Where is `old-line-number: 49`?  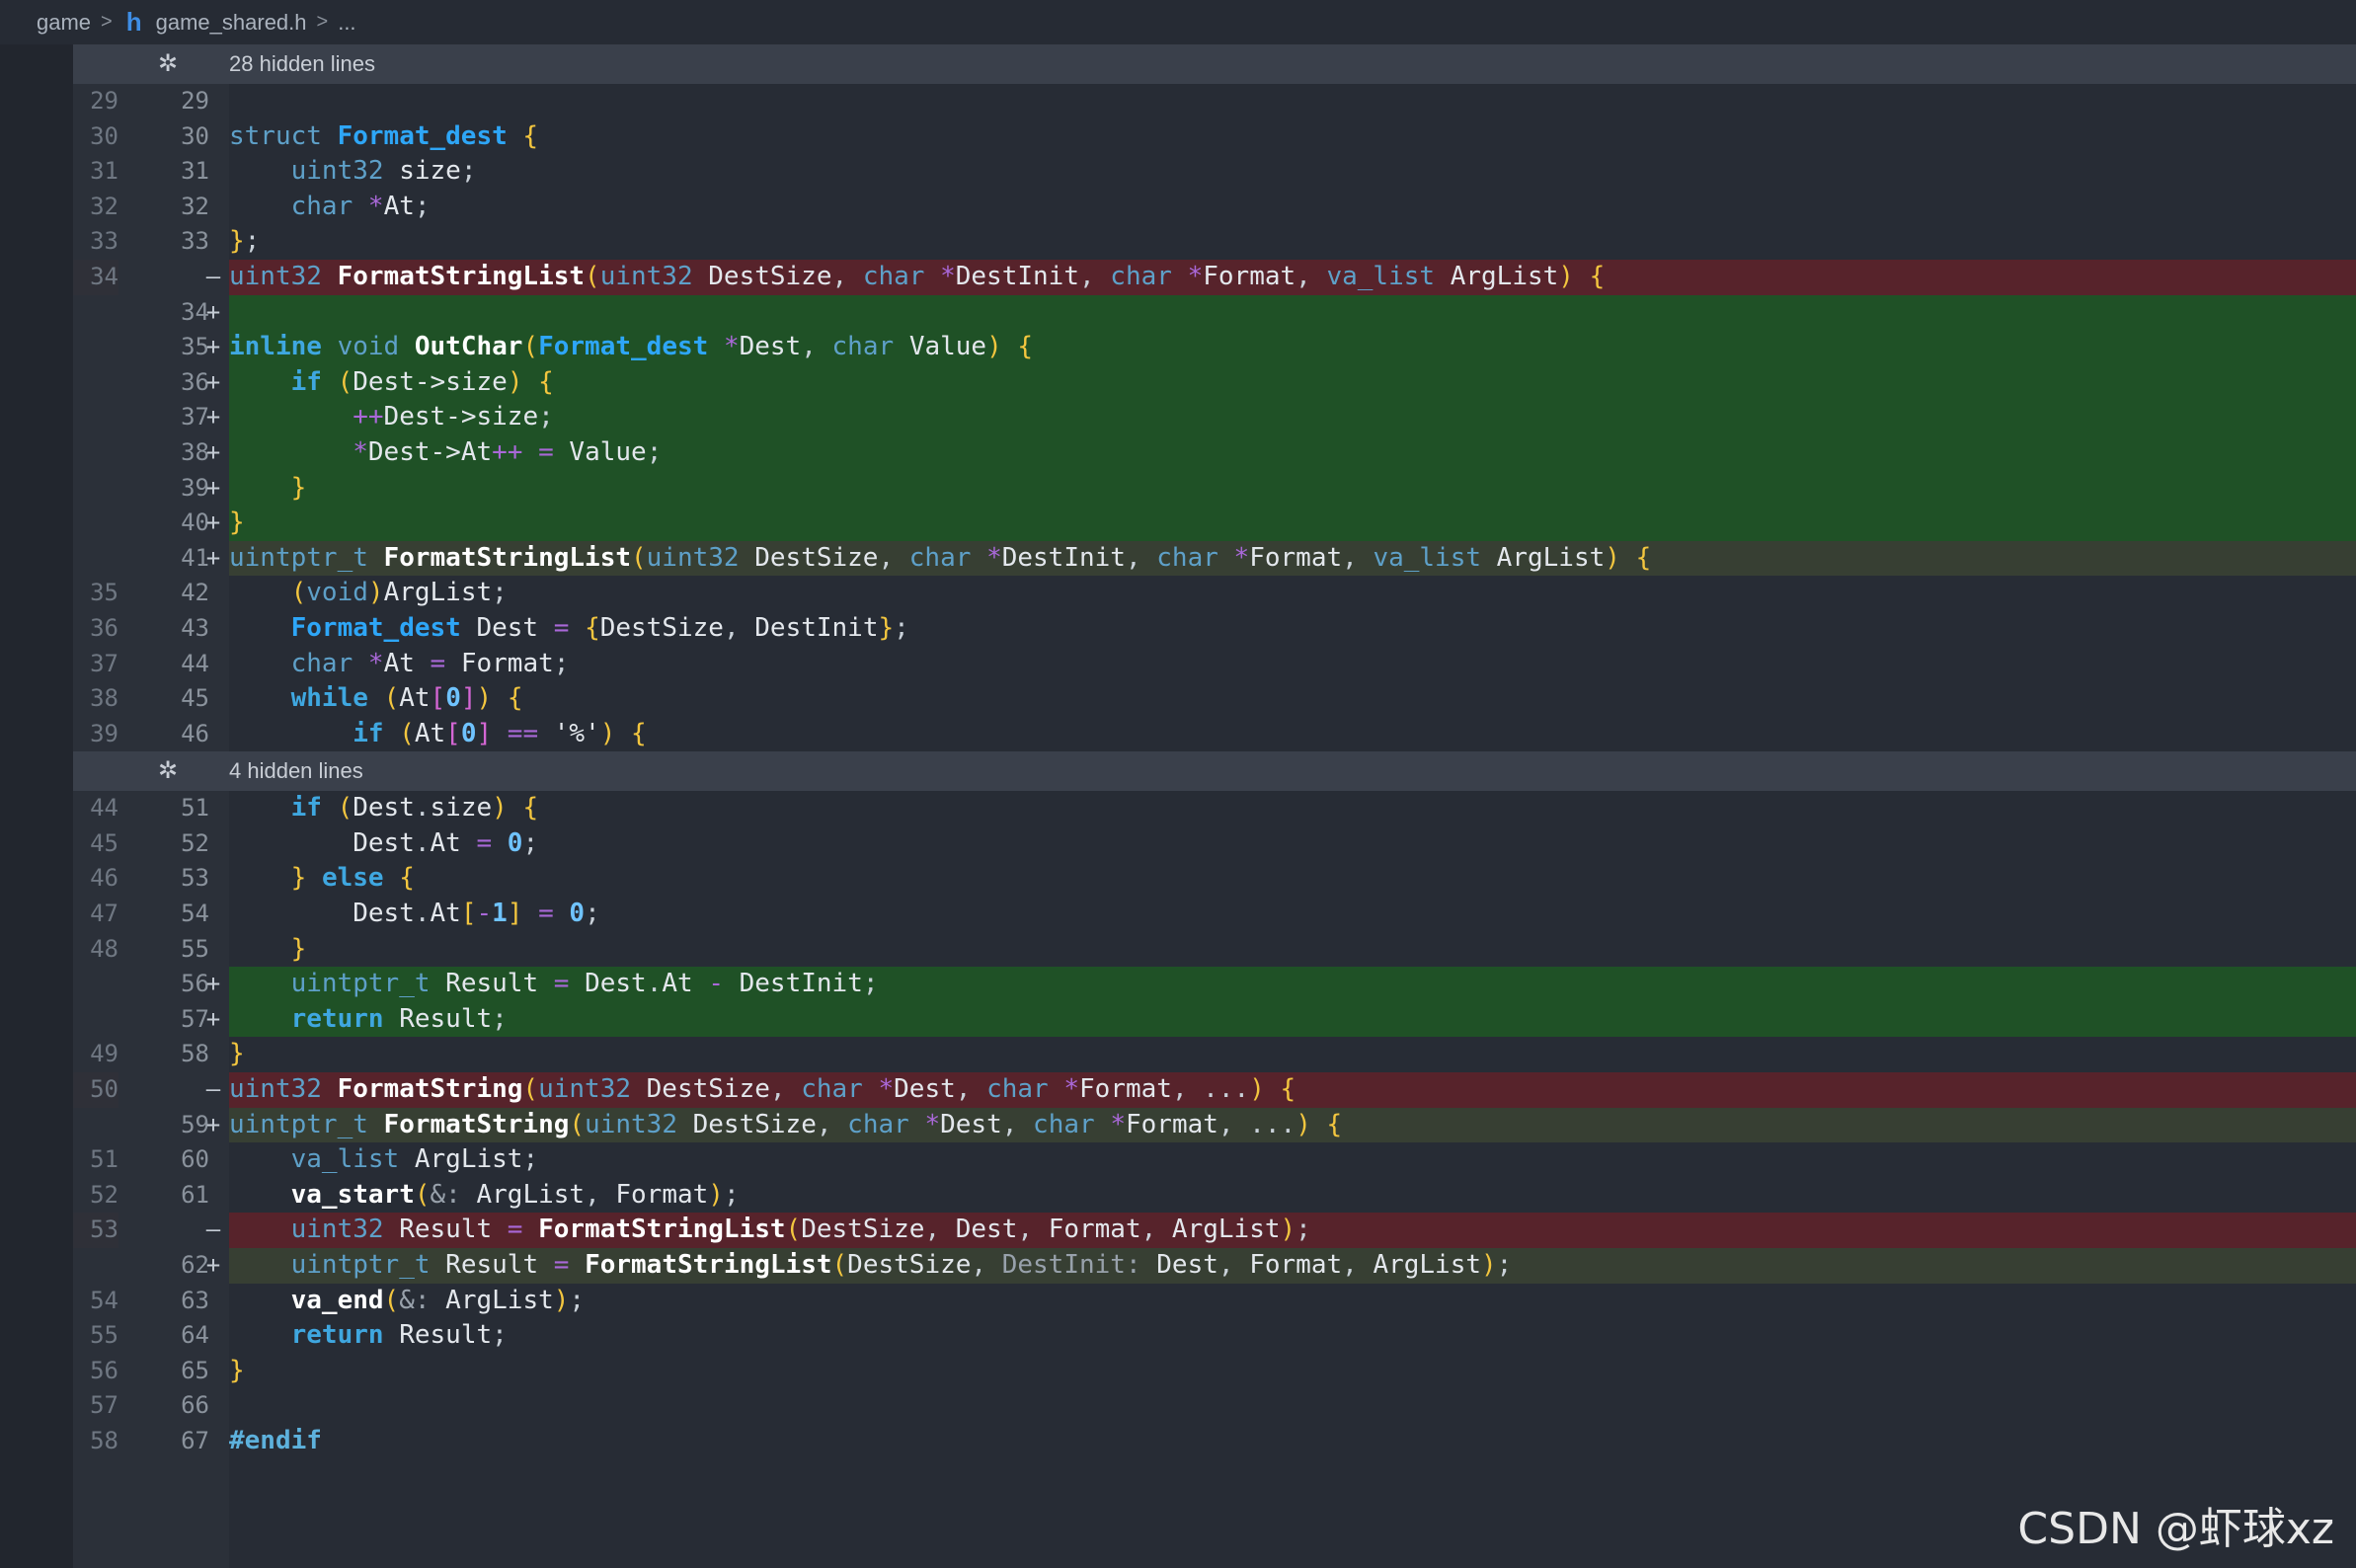
old-line-number: 49 is located at coordinates (104, 1054).